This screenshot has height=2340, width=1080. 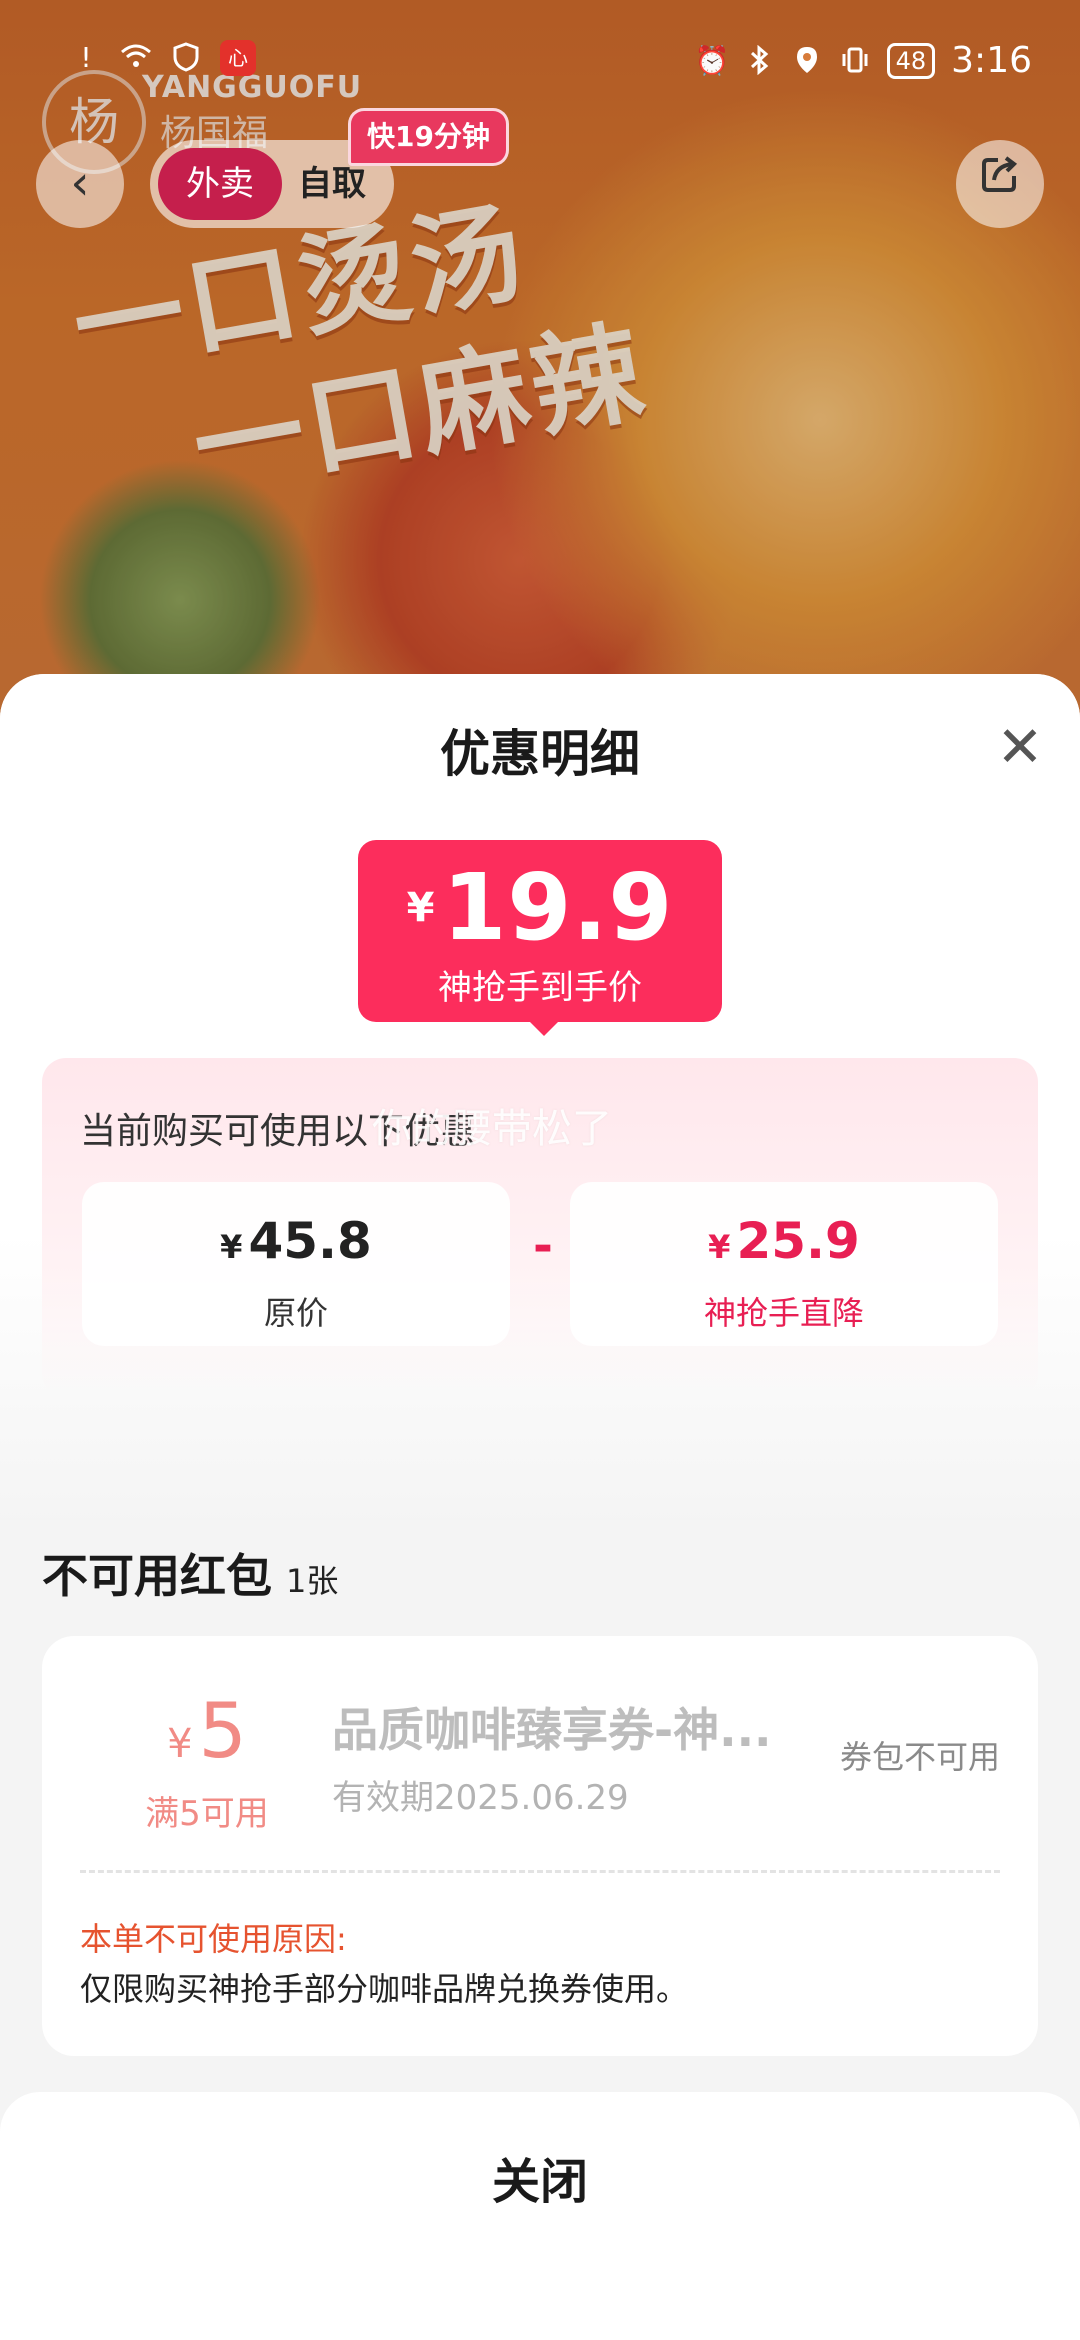 What do you see at coordinates (420, 907) in the screenshot?
I see `final-price-currency: ¥` at bounding box center [420, 907].